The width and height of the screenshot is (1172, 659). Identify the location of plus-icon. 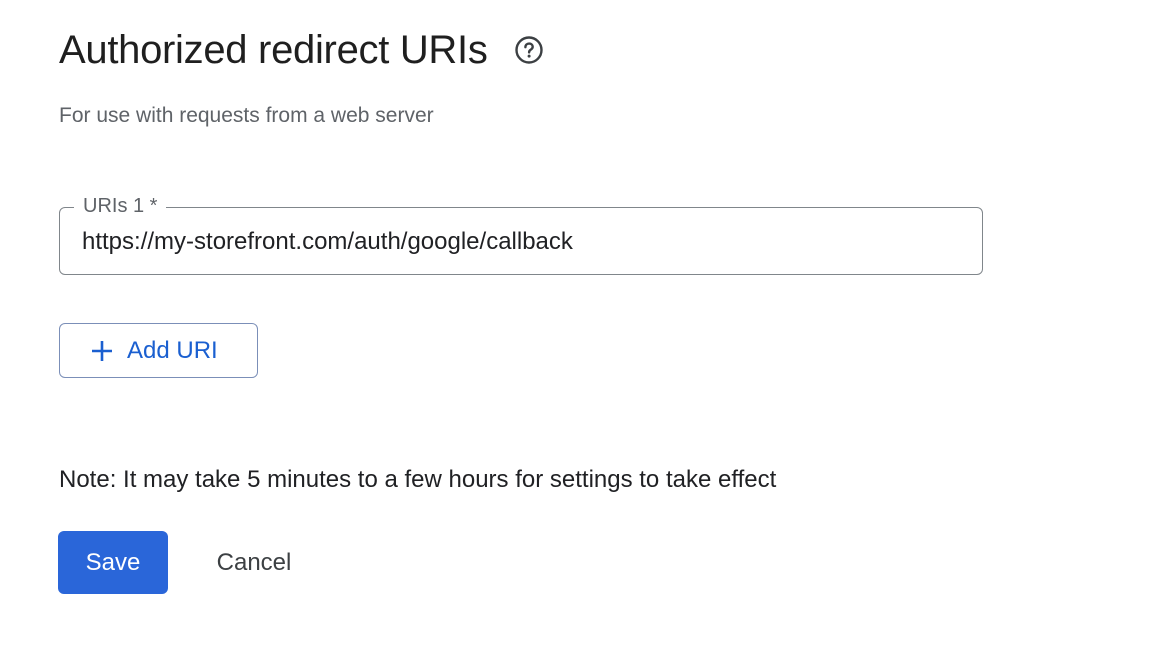
(102, 351).